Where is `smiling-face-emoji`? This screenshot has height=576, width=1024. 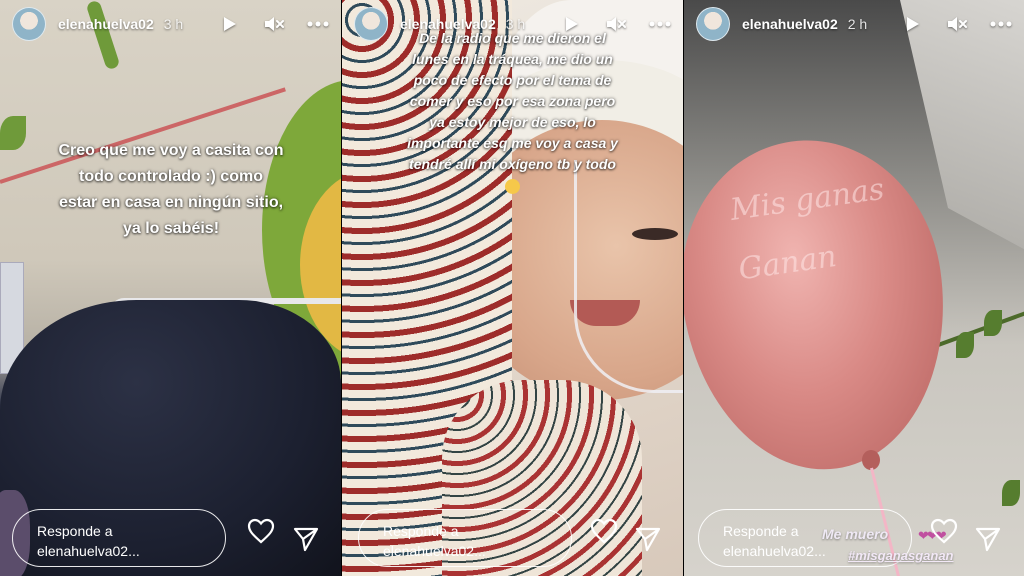
smiling-face-emoji is located at coordinates (512, 186).